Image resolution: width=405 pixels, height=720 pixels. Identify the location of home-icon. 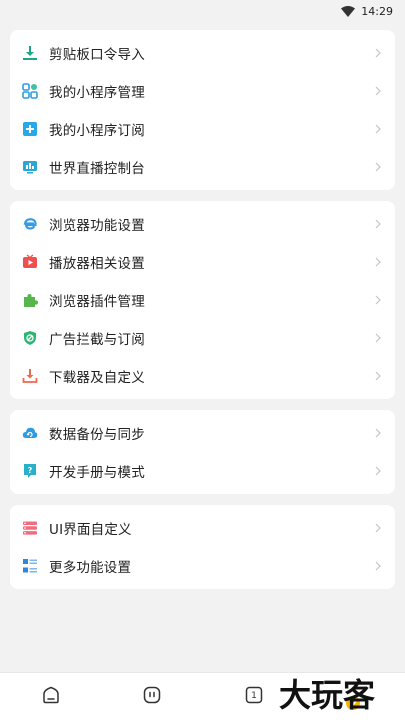
(51, 697).